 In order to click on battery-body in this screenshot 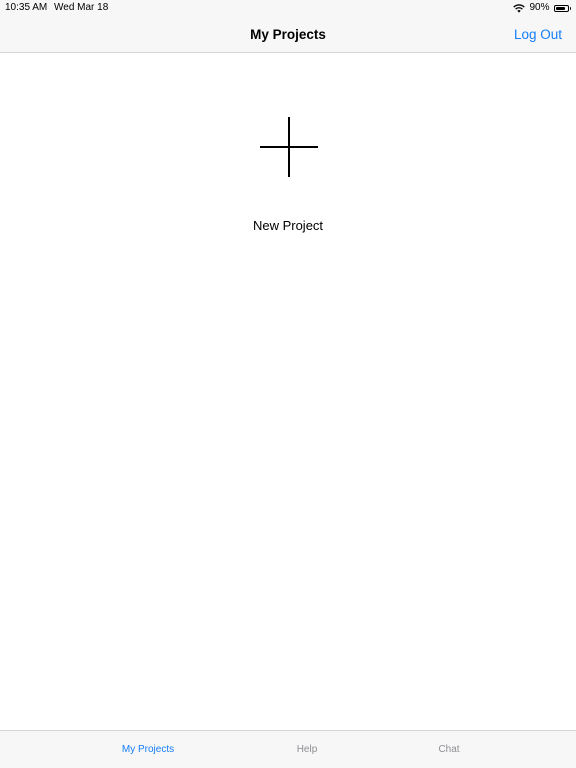, I will do `click(561, 8)`.